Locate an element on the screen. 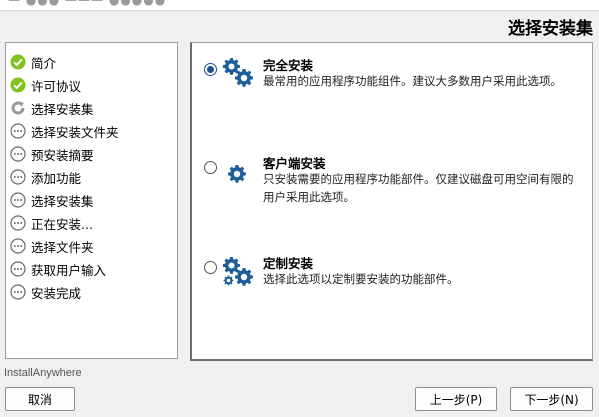 This screenshot has height=417, width=599. step-item: 安装完成 is located at coordinates (45, 292).